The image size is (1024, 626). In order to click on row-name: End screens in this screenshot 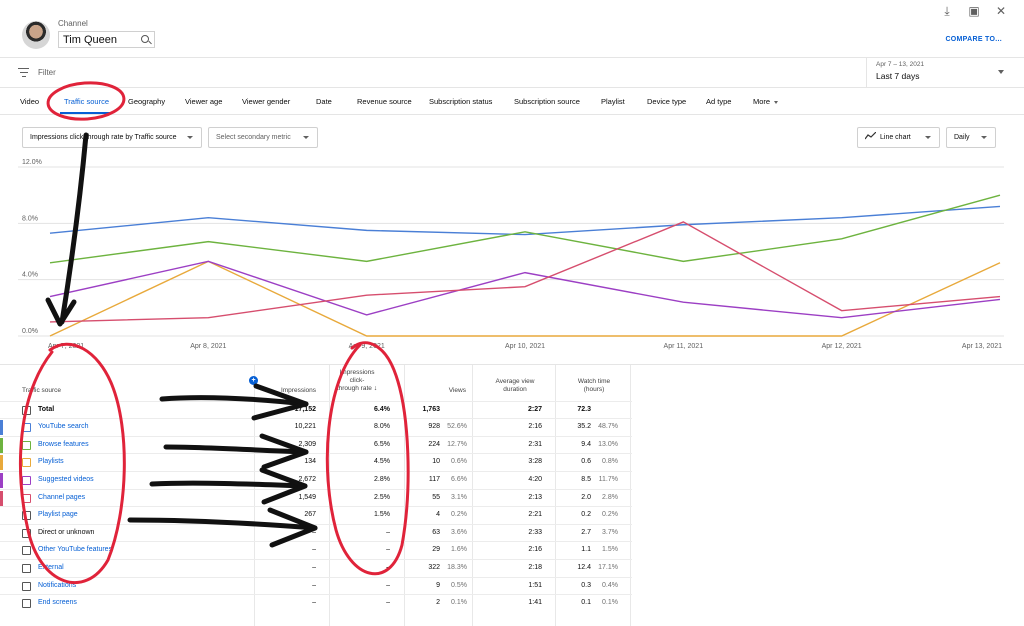, I will do `click(57, 602)`.